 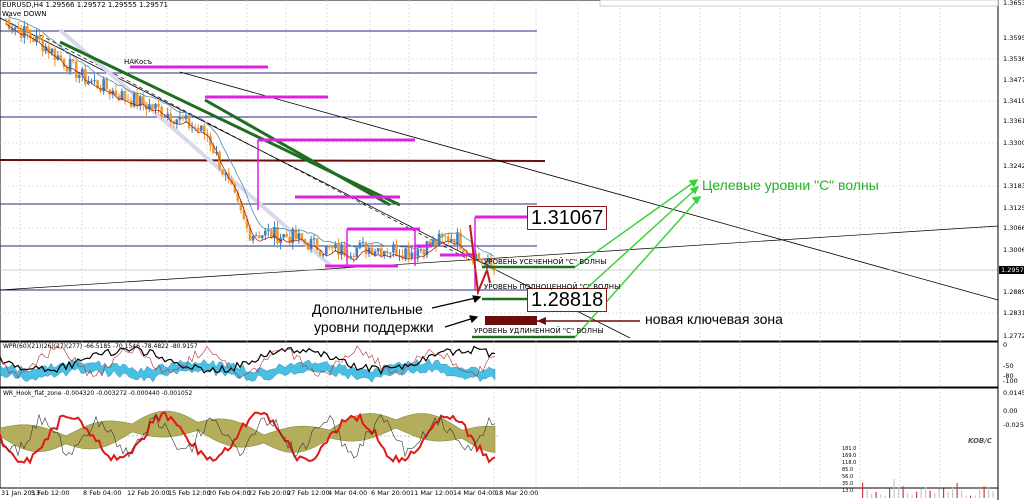 What do you see at coordinates (1013, 250) in the screenshot?
I see `price-tick: 1.30069` at bounding box center [1013, 250].